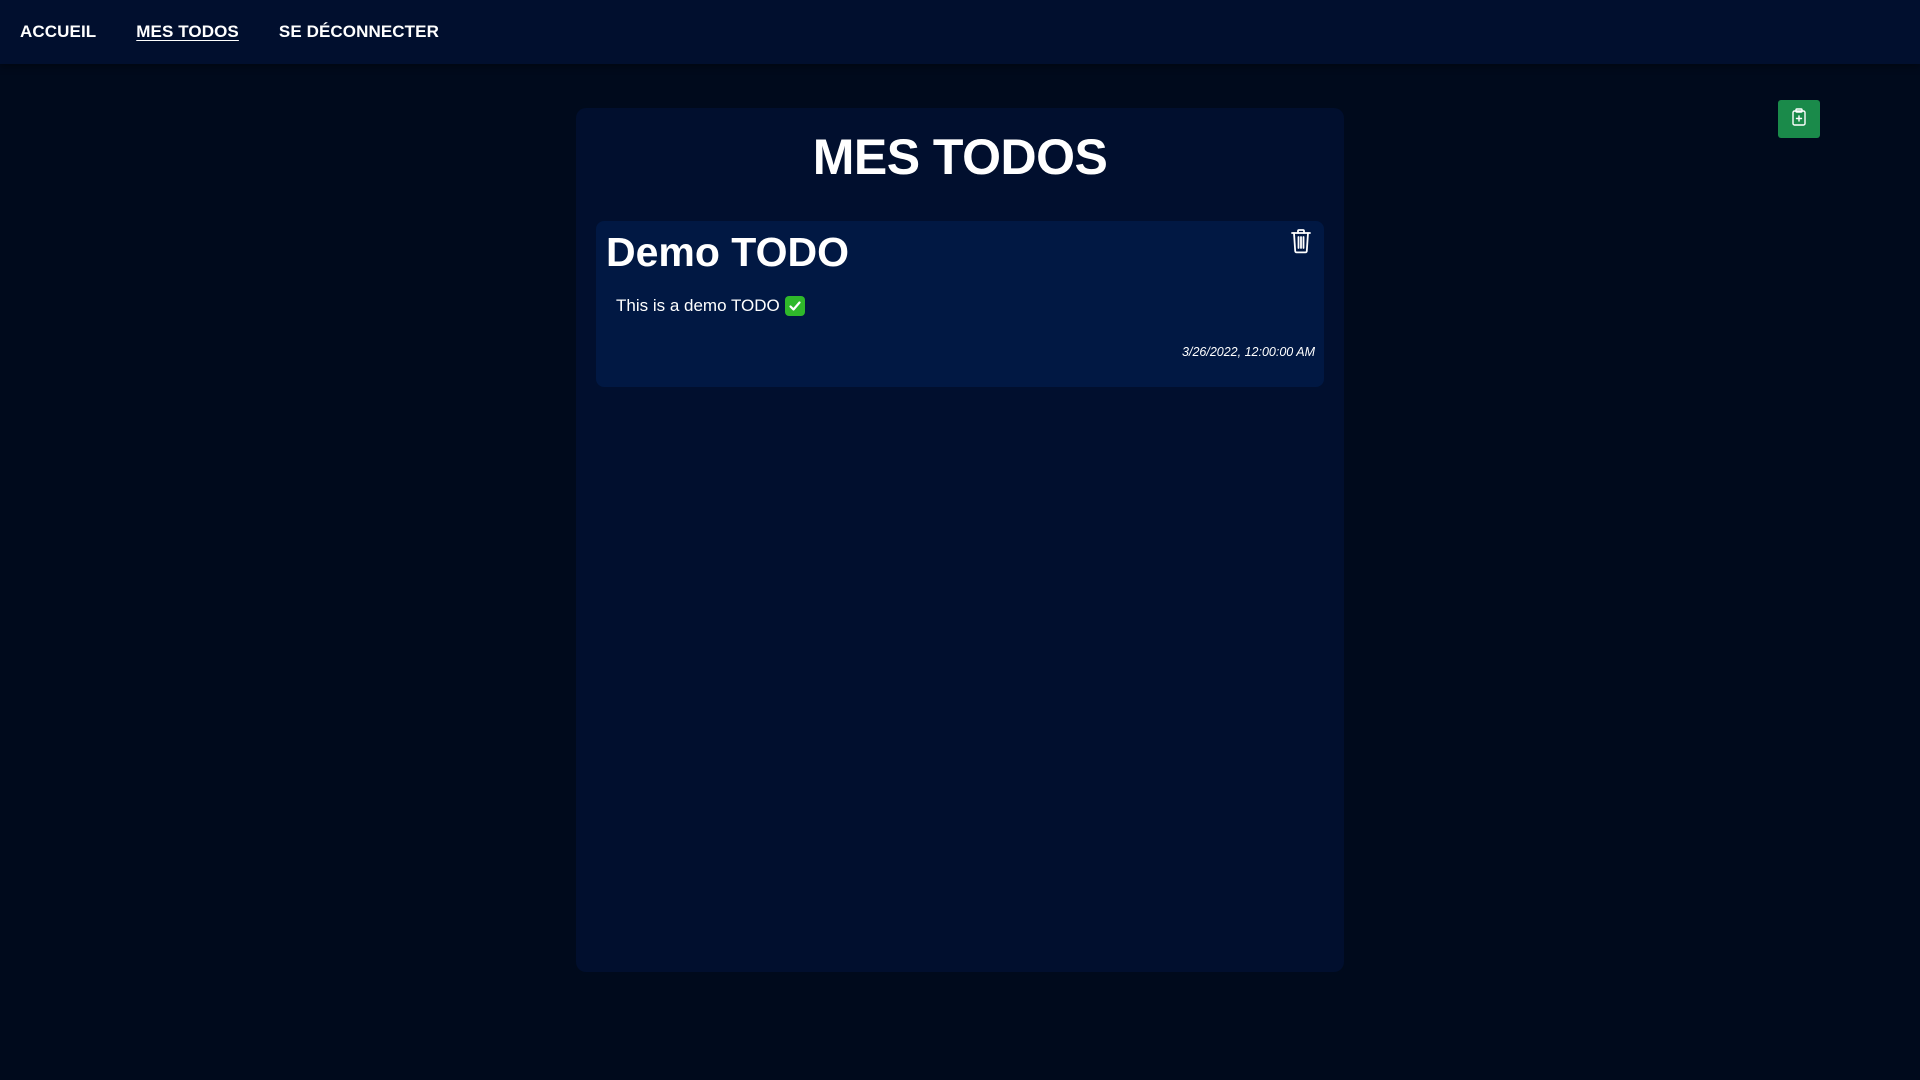  Describe the element at coordinates (960, 32) in the screenshot. I see `top-navigation: ACCUEIL MES TODOS SE DÉCONNECTER` at that location.